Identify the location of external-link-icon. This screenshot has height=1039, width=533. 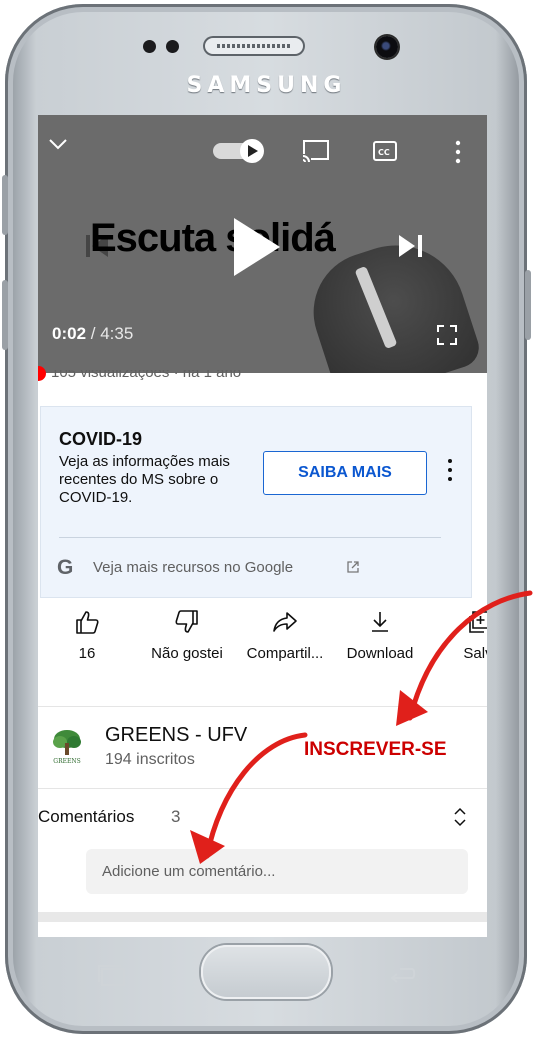
(353, 567).